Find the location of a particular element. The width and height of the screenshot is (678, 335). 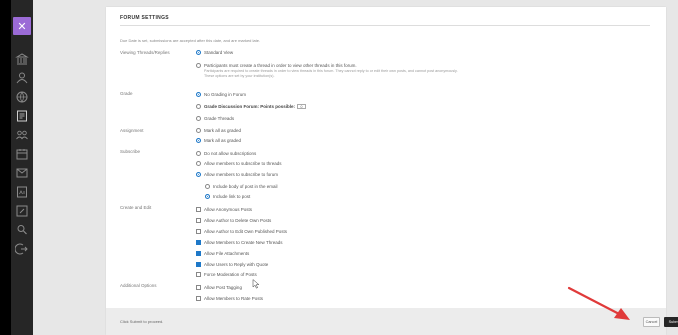

points-possible-input: 0 is located at coordinates (302, 106).